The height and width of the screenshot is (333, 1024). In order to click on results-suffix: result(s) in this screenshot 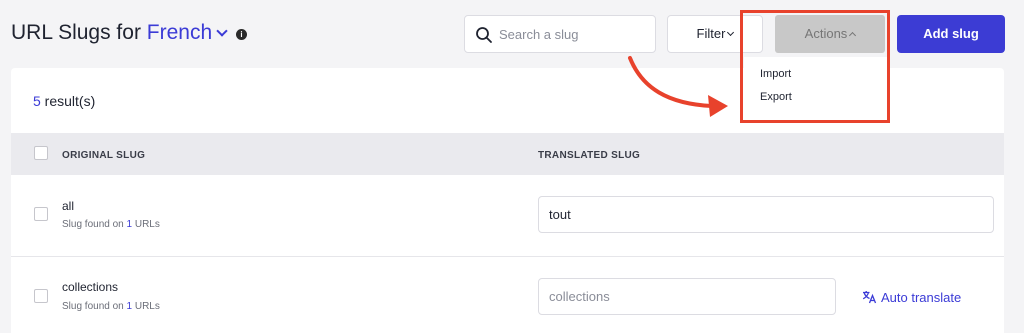, I will do `click(68, 101)`.